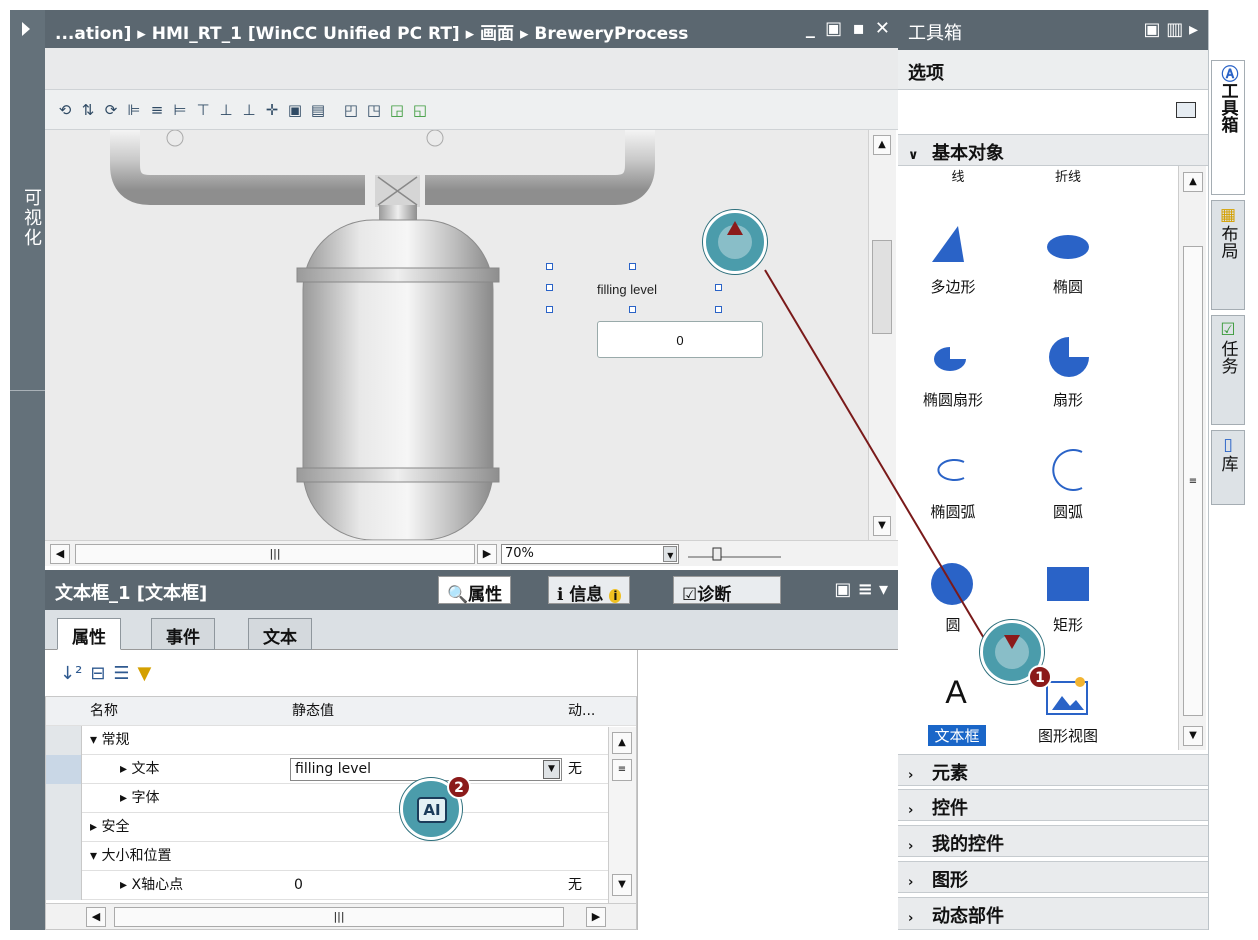  I want to click on circle-icon, so click(952, 584).